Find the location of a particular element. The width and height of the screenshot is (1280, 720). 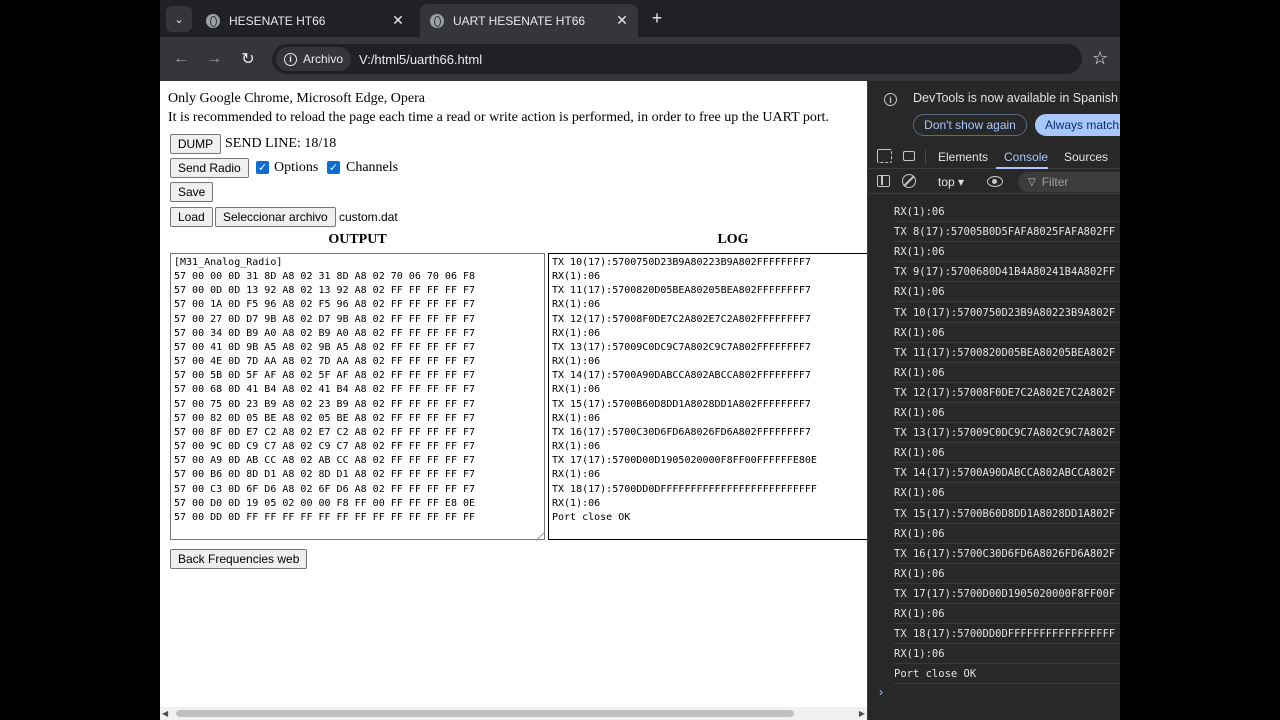

bookmark-star-icon: ☆ is located at coordinates (1100, 58).